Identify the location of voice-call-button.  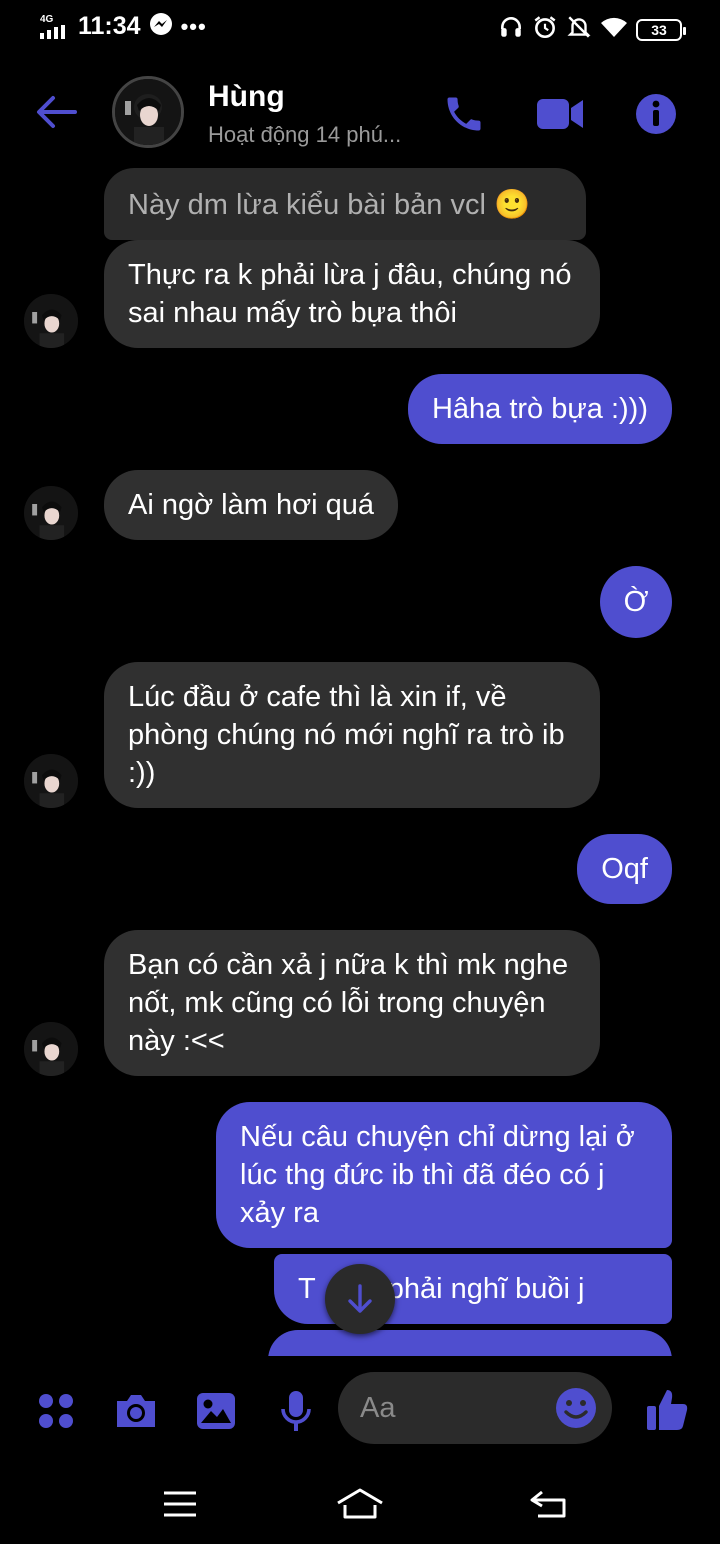
(464, 114).